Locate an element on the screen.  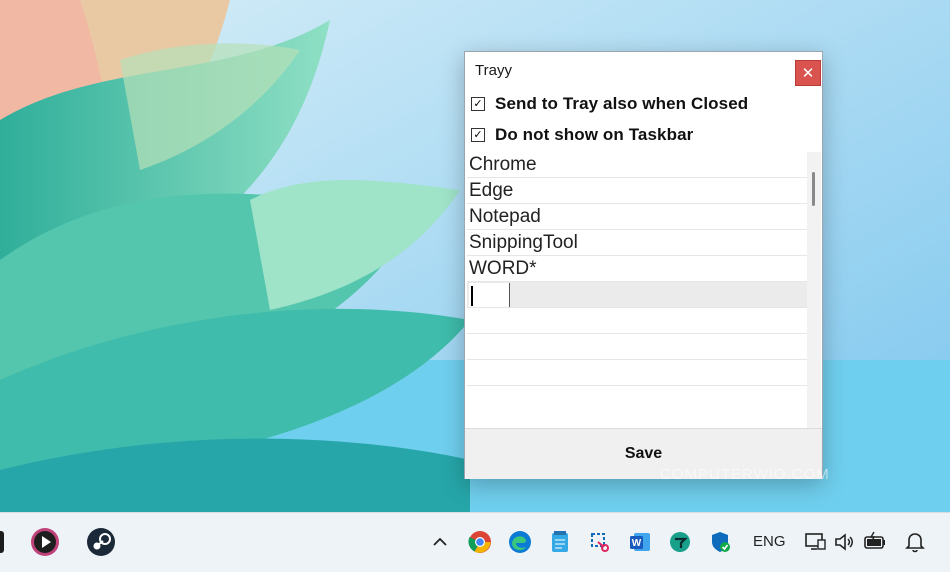
scrollbar-thumb is located at coordinates (813, 189).